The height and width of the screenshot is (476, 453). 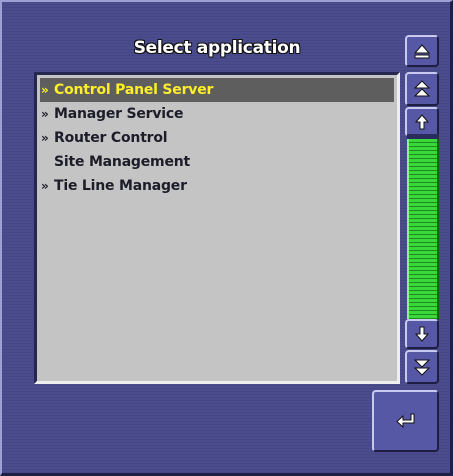 I want to click on arrow-down-icon, so click(x=422, y=334).